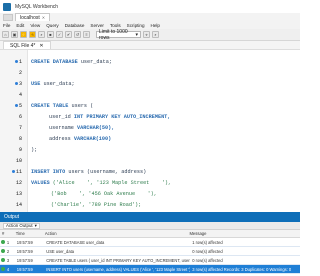 The height and width of the screenshot is (276, 320). What do you see at coordinates (86, 34) in the screenshot?
I see `beautify-icon: ≡` at bounding box center [86, 34].